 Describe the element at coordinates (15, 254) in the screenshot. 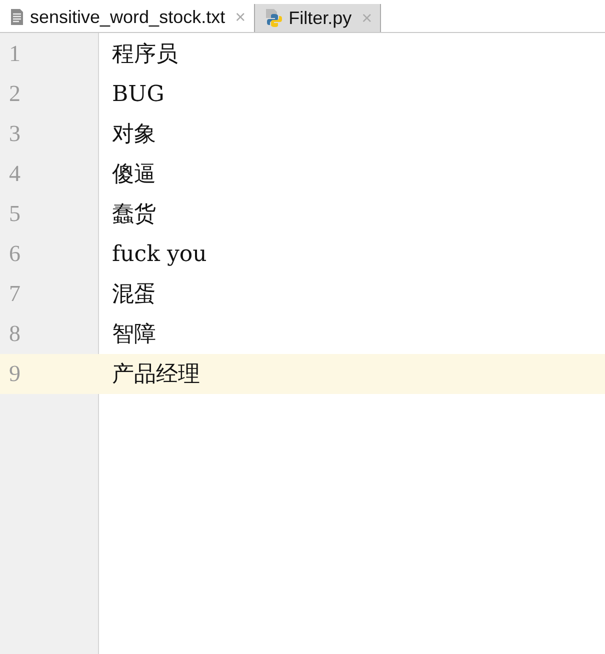

I see `line-number: 6` at that location.